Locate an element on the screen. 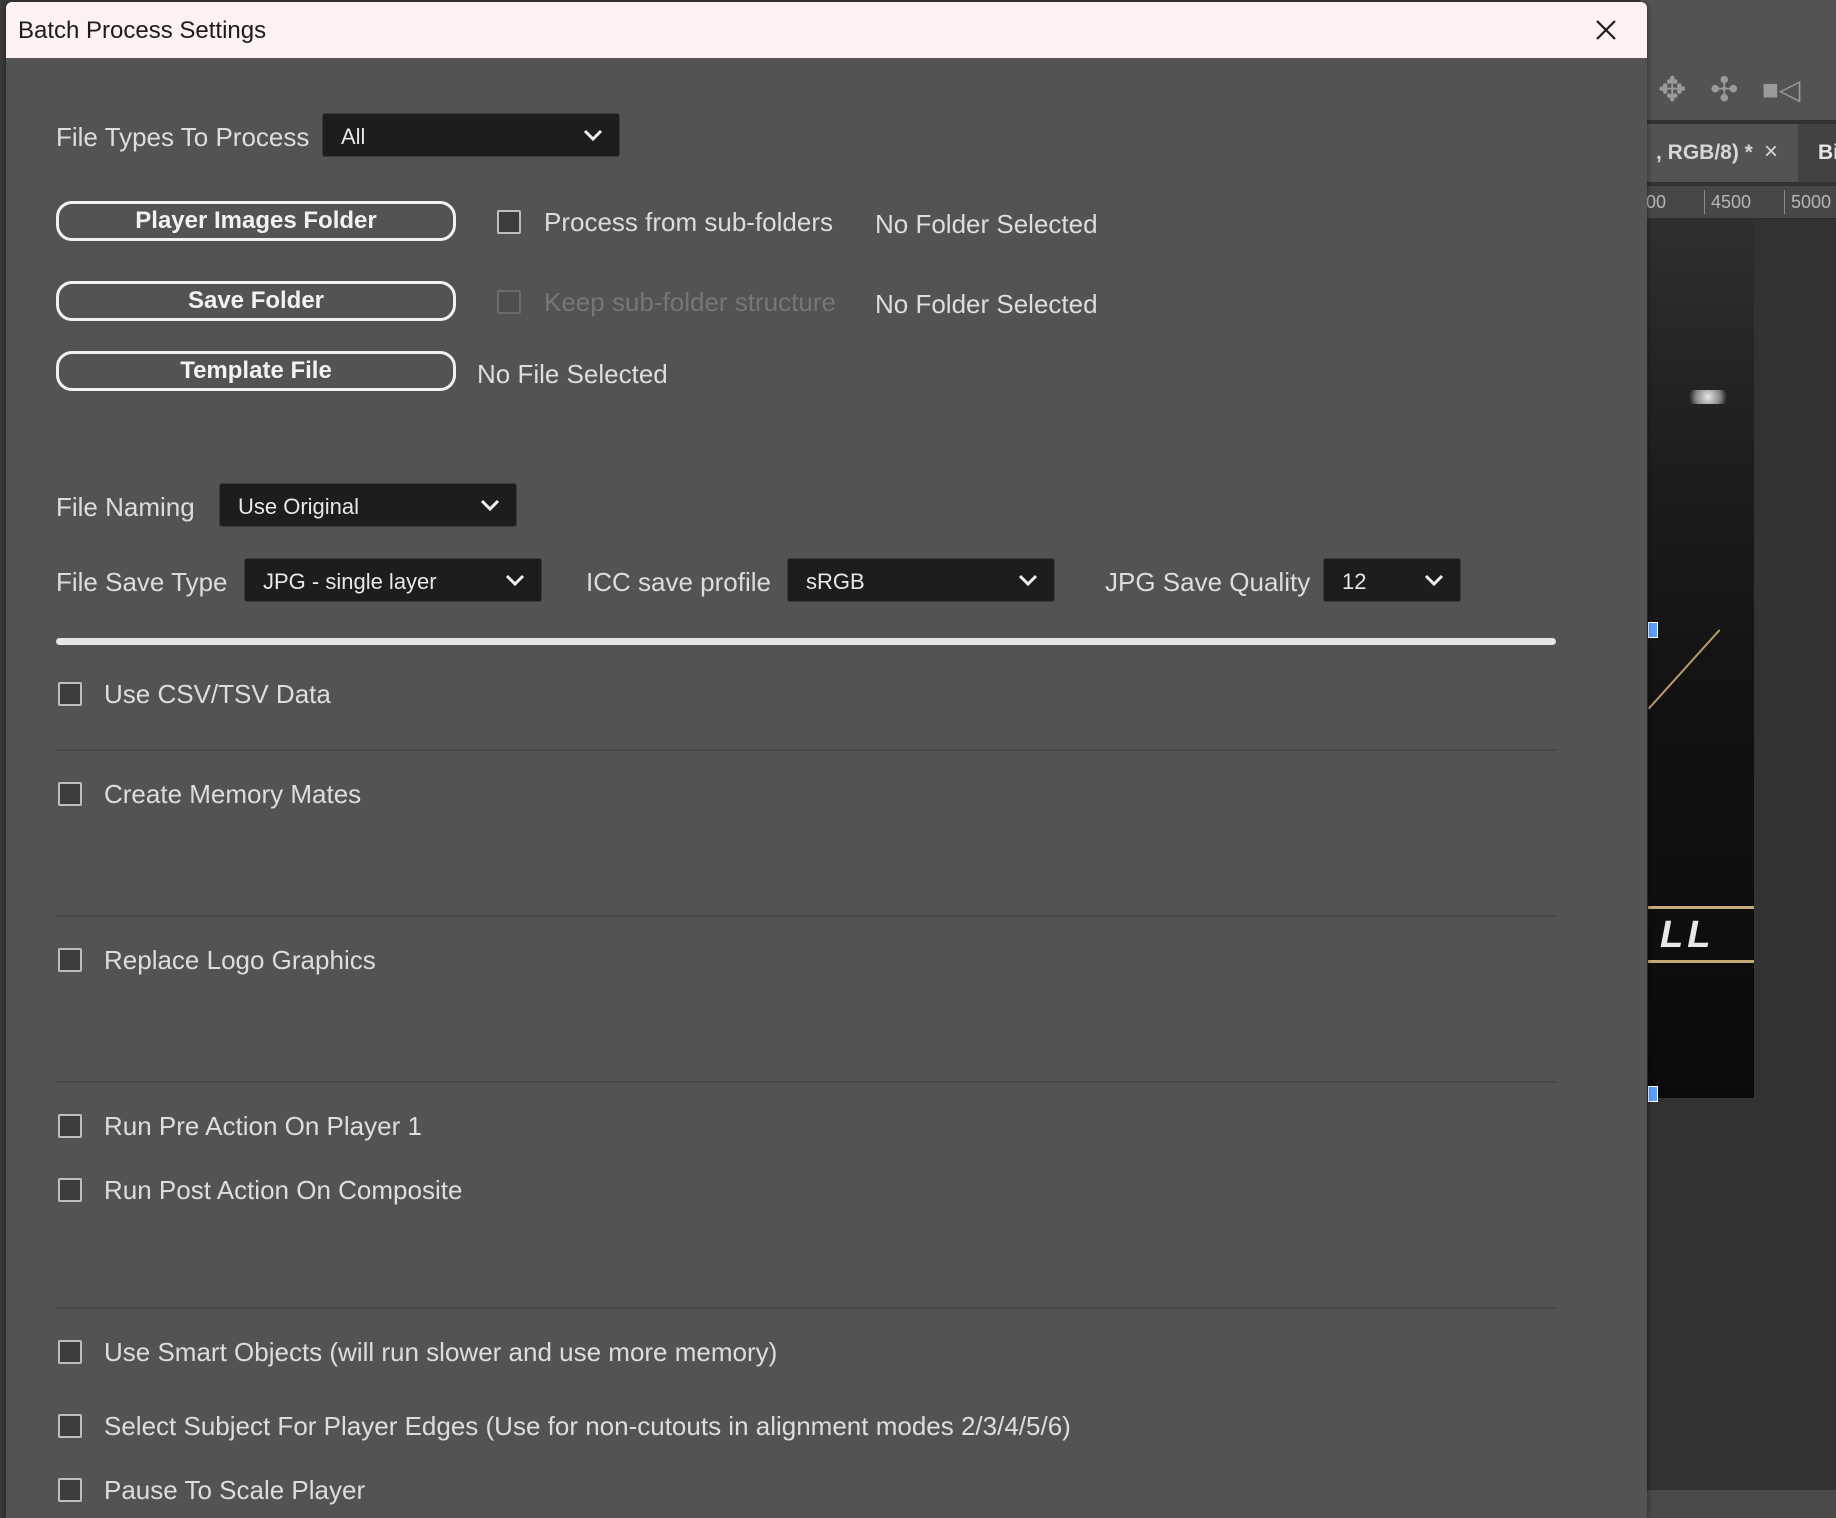 This screenshot has height=1518, width=1836. close-button is located at coordinates (1606, 30).